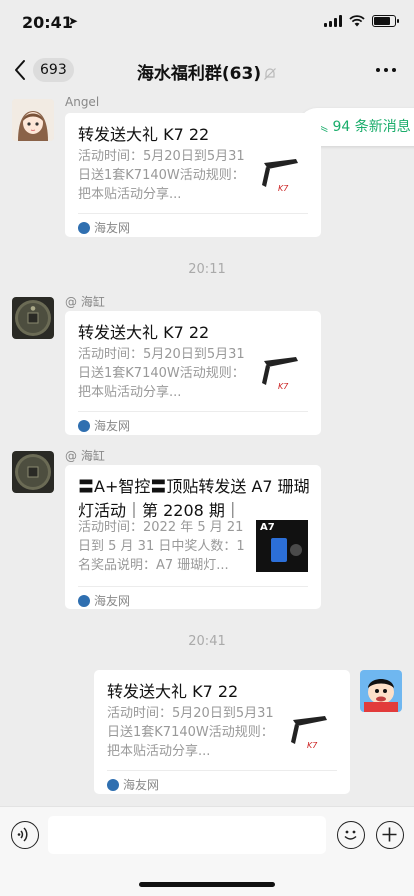 The height and width of the screenshot is (896, 414). What do you see at coordinates (73, 21) in the screenshot?
I see `location-arrow-icon: ➤` at bounding box center [73, 21].